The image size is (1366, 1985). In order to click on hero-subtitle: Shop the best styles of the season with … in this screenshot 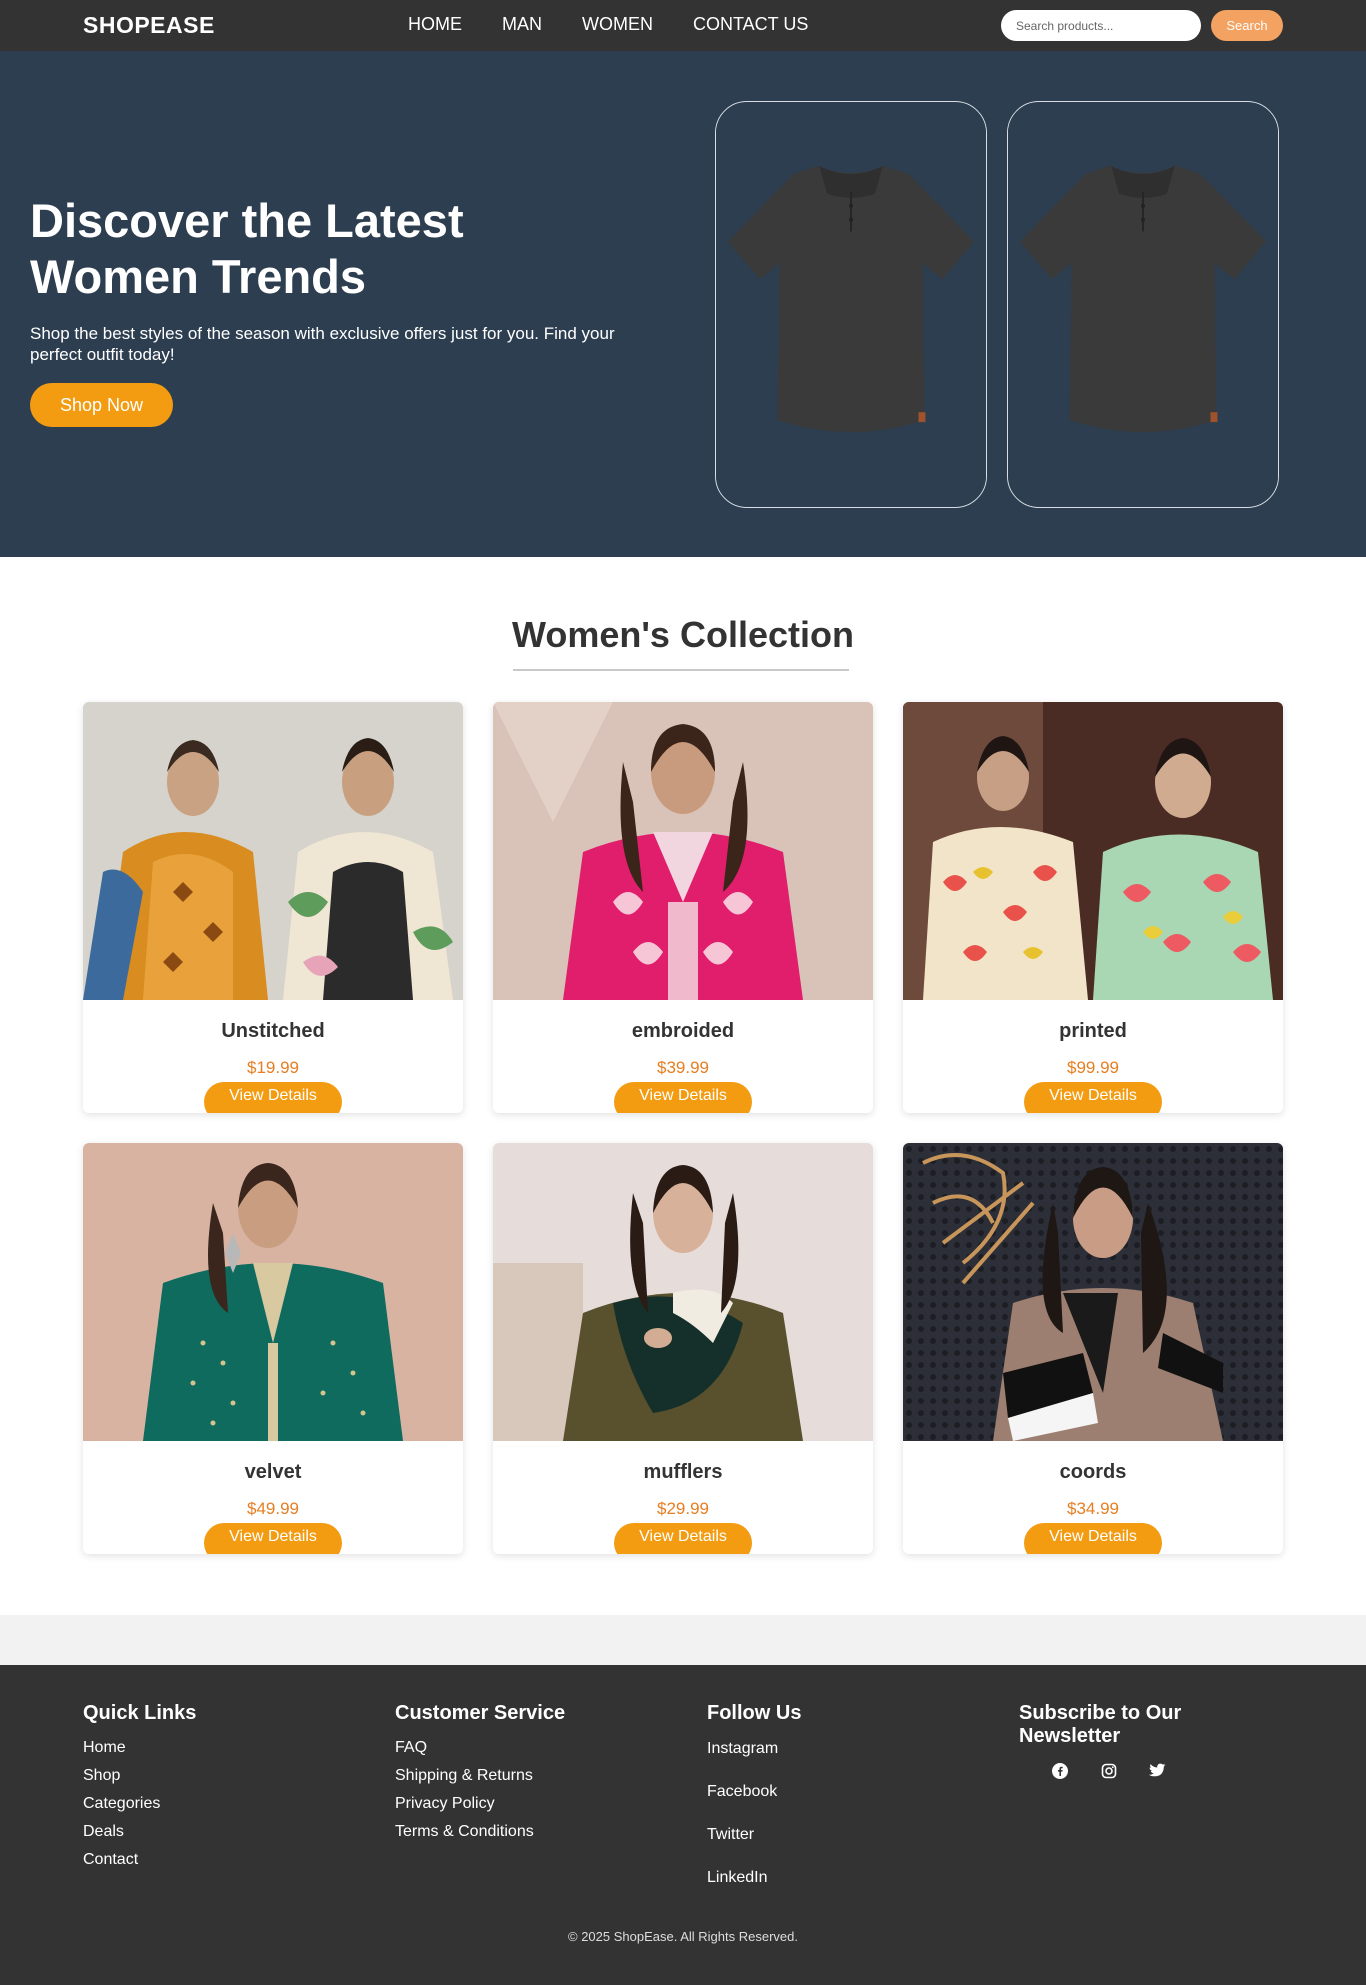, I will do `click(322, 344)`.